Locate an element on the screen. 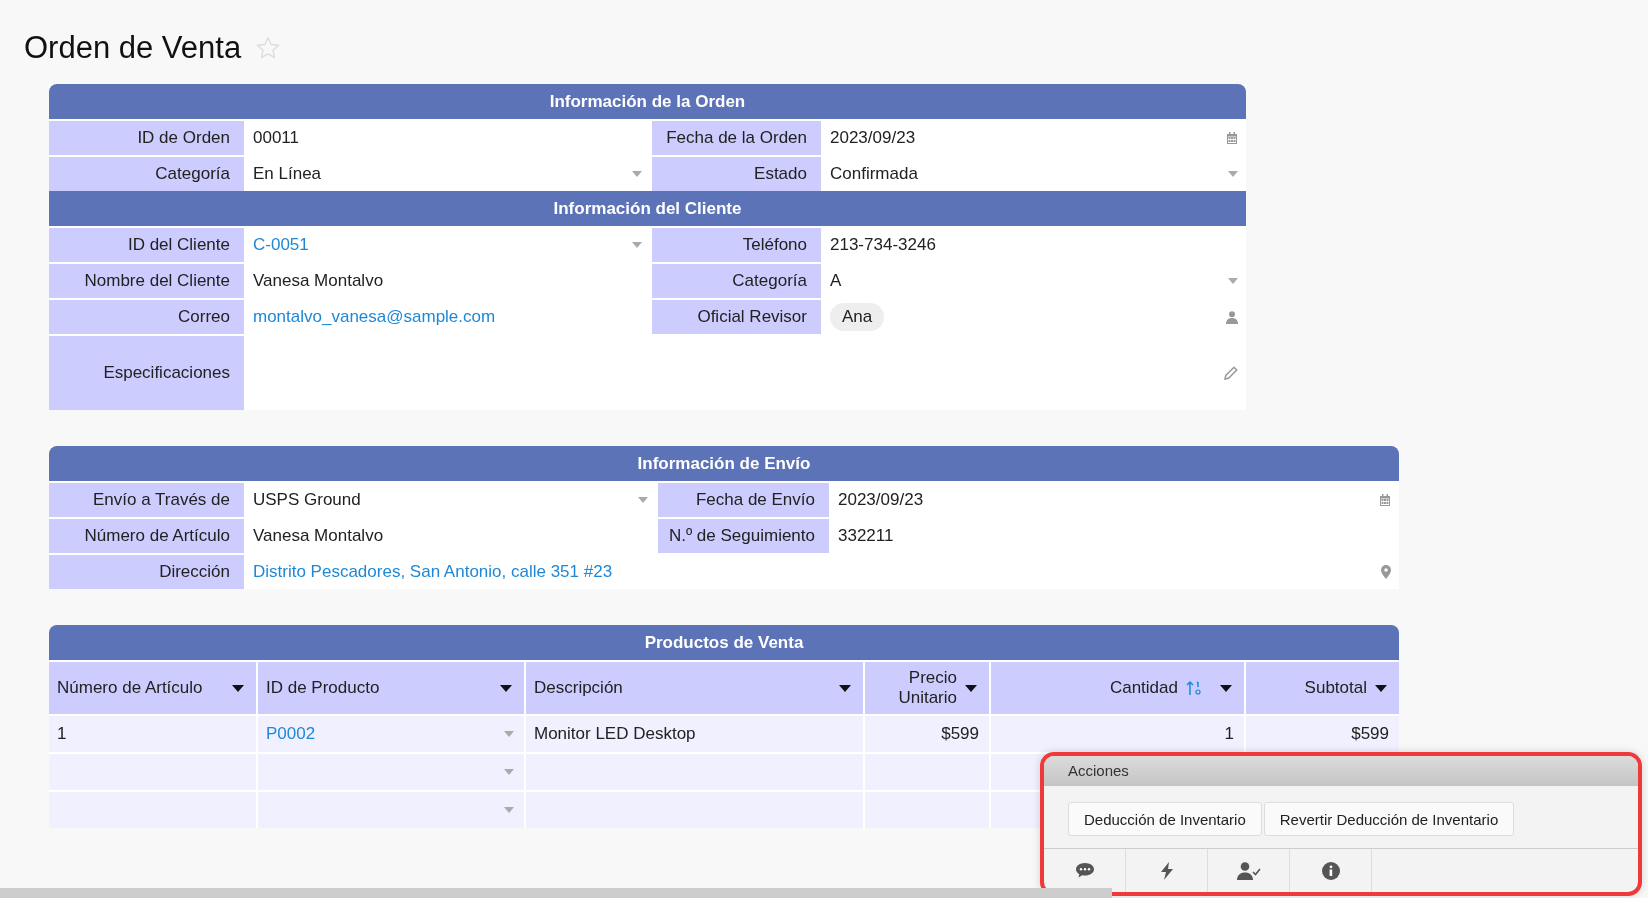 This screenshot has height=898, width=1648. field-label: Número de Artículo is located at coordinates (146, 536).